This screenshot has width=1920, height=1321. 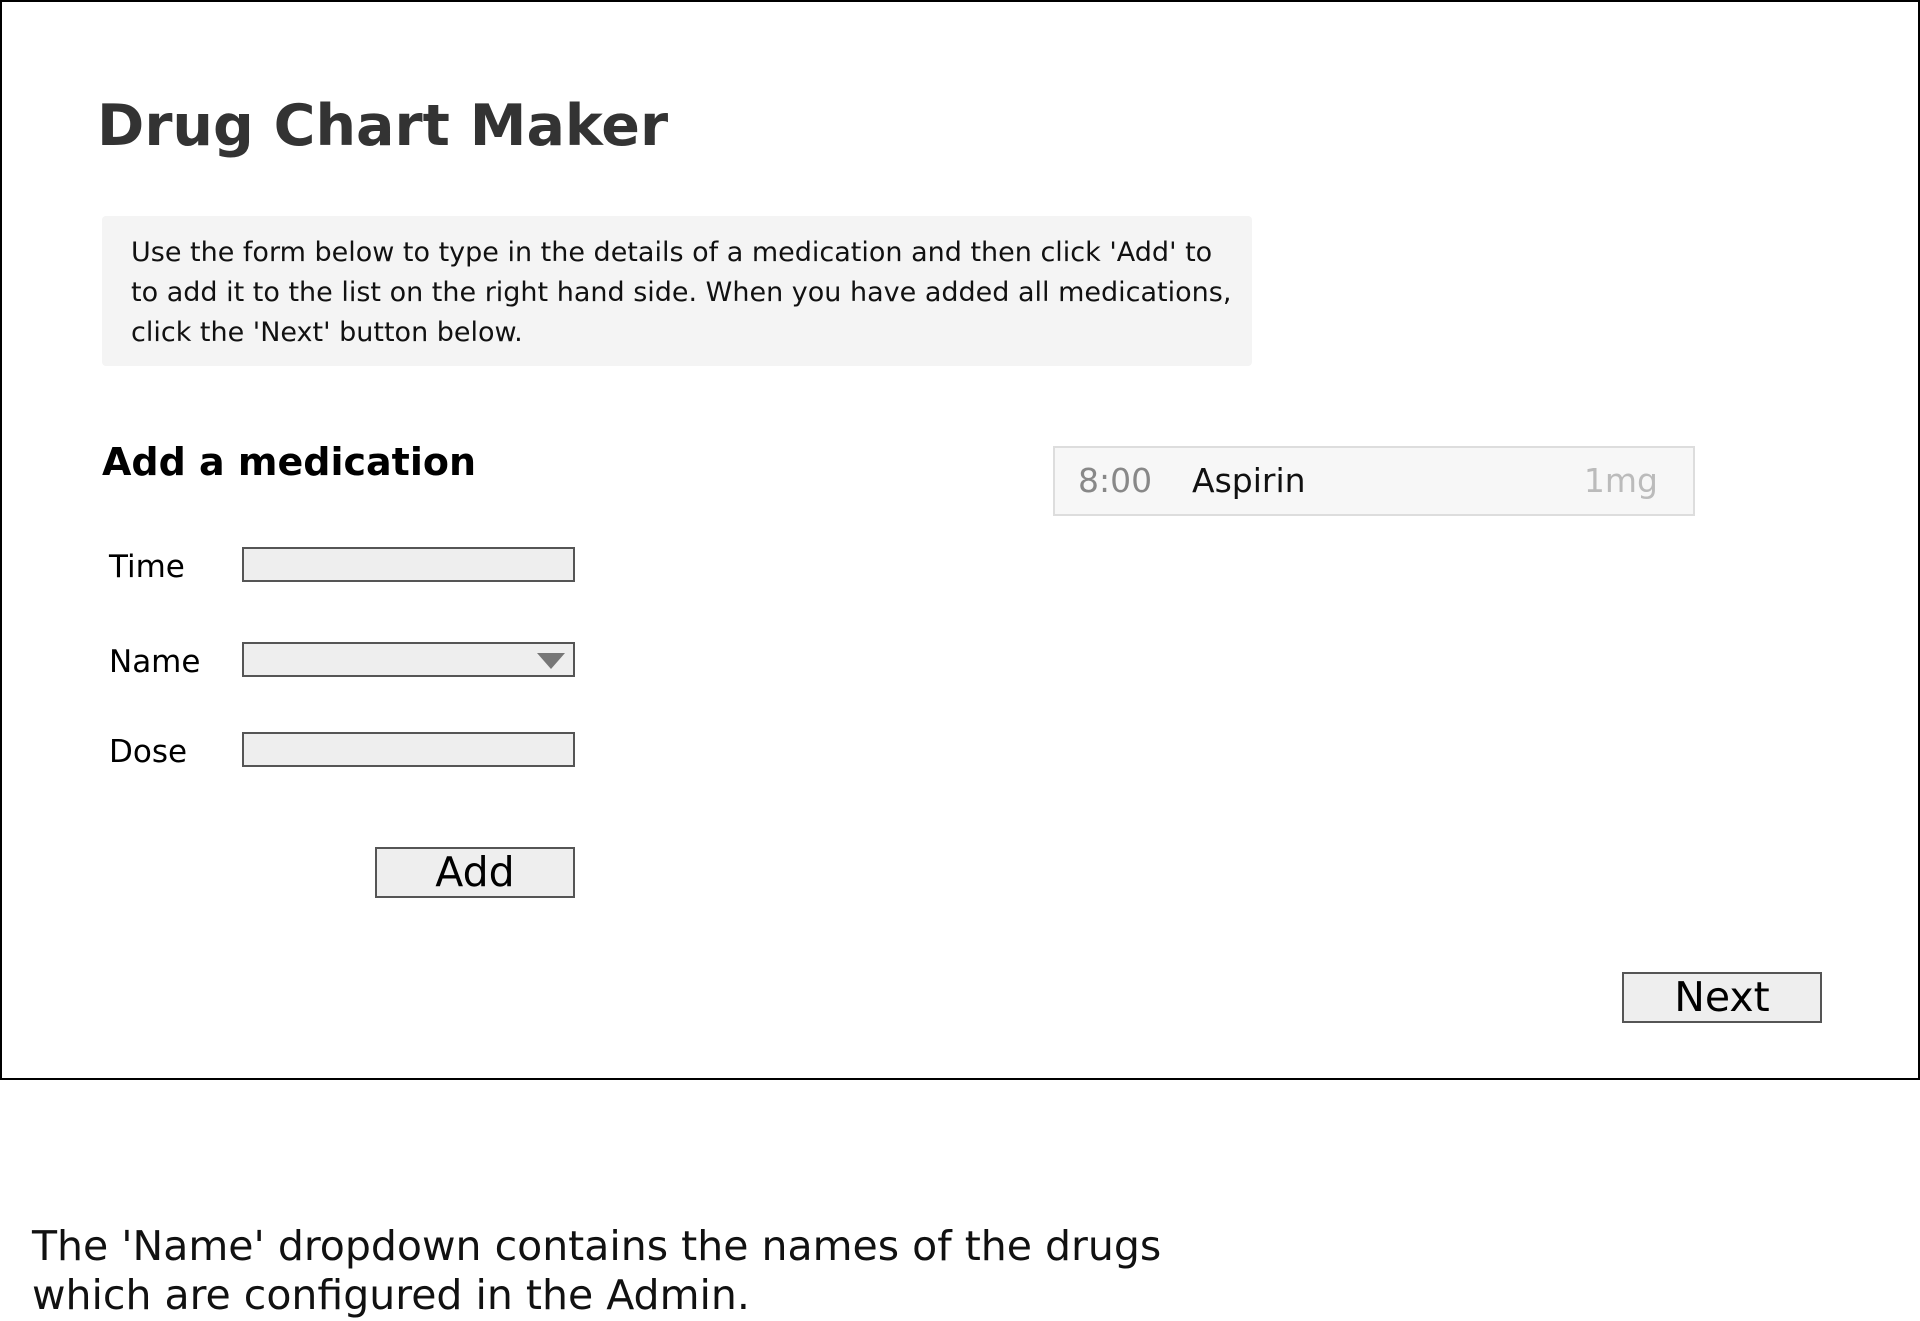 What do you see at coordinates (408, 564) in the screenshot?
I see `time-input` at bounding box center [408, 564].